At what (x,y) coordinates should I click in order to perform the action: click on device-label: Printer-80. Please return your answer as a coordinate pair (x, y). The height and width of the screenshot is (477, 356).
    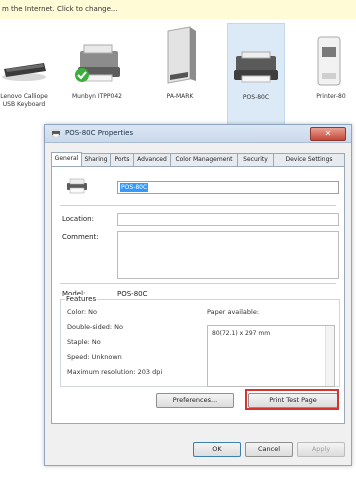
    Looking at the image, I should click on (331, 96).